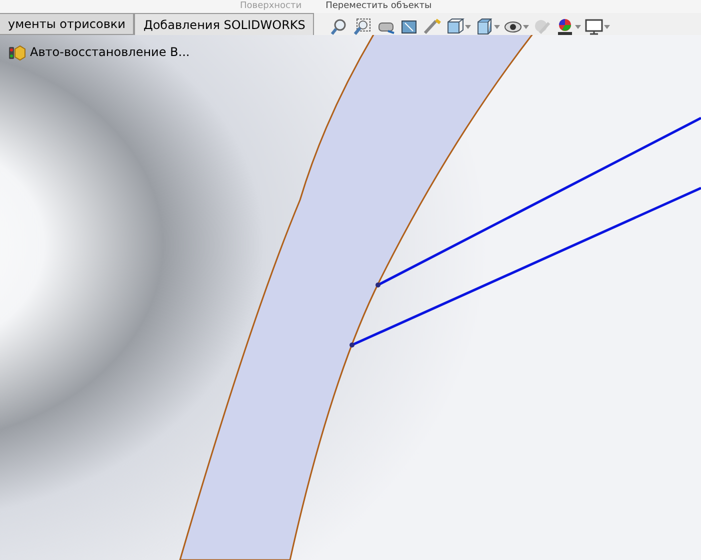 This screenshot has height=560, width=701. What do you see at coordinates (224, 24) in the screenshot?
I see `tab: Добавления SOLIDWORKS` at bounding box center [224, 24].